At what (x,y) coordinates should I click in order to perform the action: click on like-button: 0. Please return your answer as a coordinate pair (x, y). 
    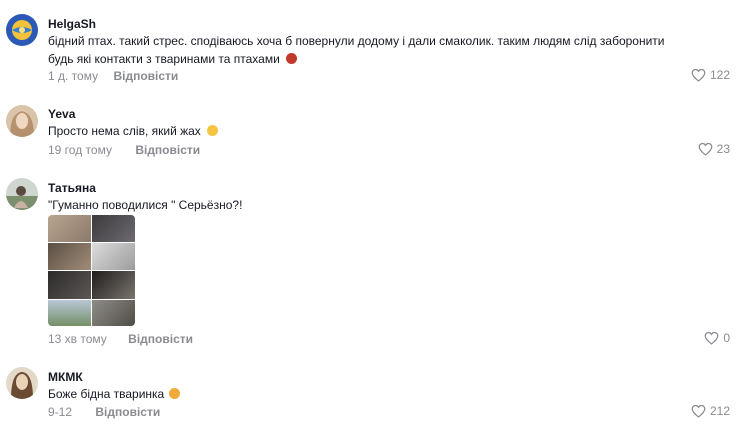
    Looking at the image, I should click on (717, 338).